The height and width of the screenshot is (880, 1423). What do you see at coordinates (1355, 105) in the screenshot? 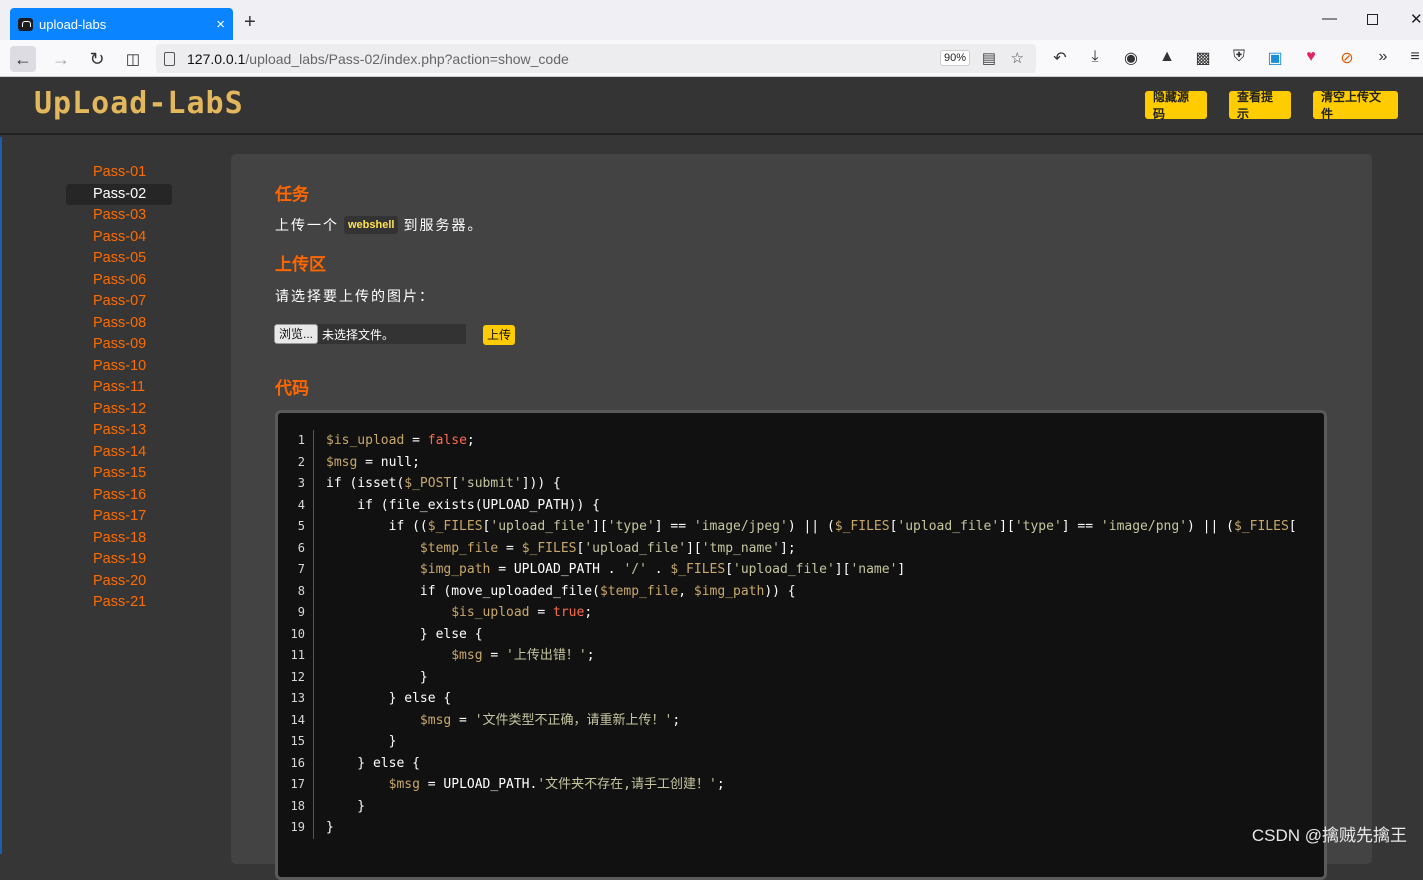
I see `clear-uploads-button: 清空上传文件` at bounding box center [1355, 105].